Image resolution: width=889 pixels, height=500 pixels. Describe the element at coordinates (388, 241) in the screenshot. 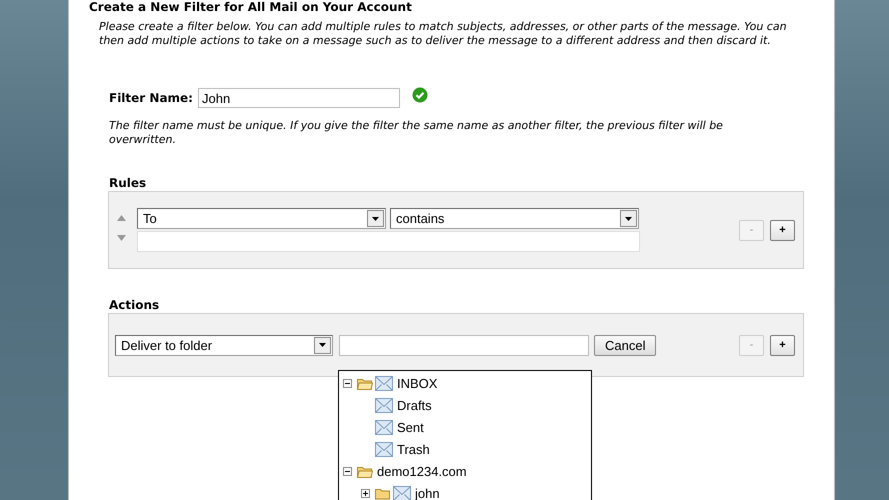

I see `rule-value-field` at that location.